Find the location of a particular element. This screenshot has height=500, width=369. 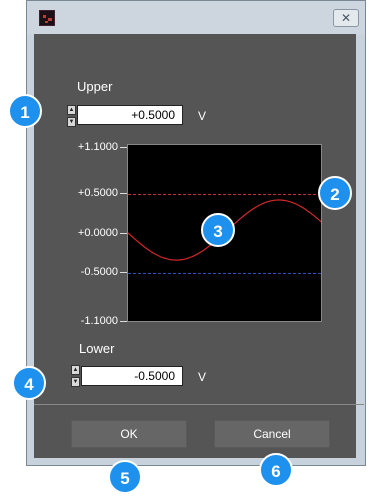

close-icon: ✕ is located at coordinates (346, 18).